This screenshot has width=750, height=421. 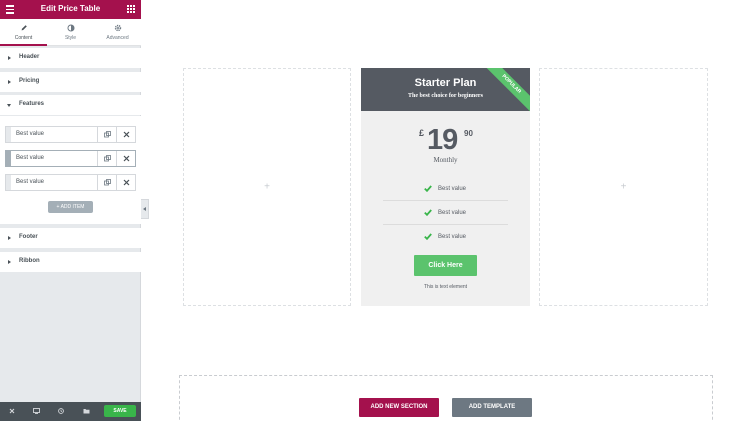 I want to click on save-button: SAVE, so click(x=120, y=411).